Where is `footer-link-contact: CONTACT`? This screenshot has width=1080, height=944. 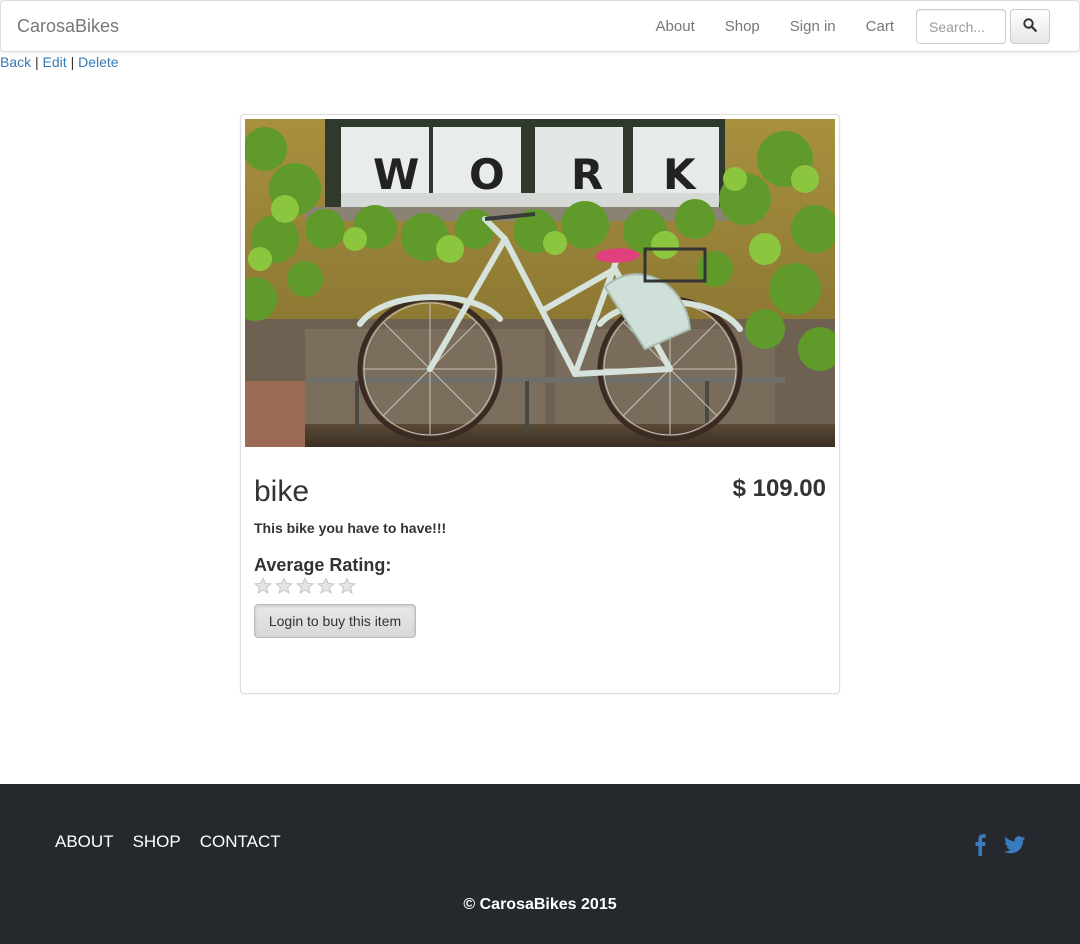 footer-link-contact: CONTACT is located at coordinates (240, 842).